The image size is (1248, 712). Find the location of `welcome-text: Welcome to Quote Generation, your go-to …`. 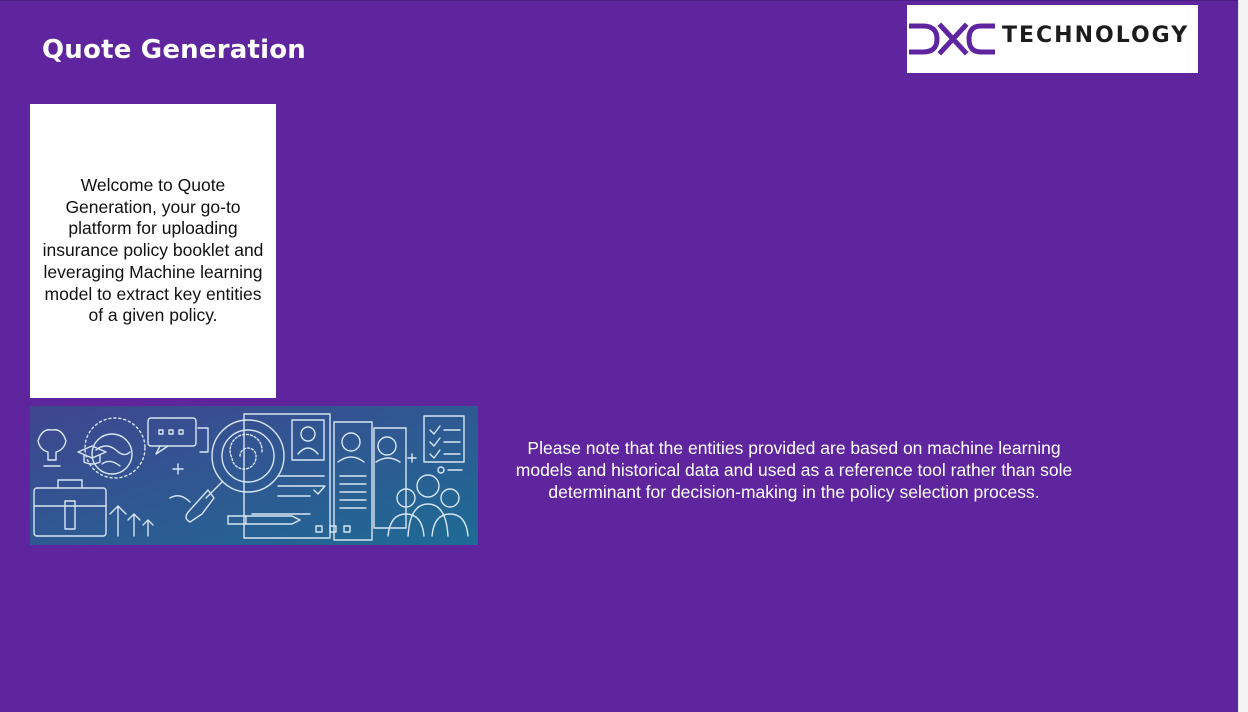

welcome-text: Welcome to Quote Generation, your go-to … is located at coordinates (153, 250).